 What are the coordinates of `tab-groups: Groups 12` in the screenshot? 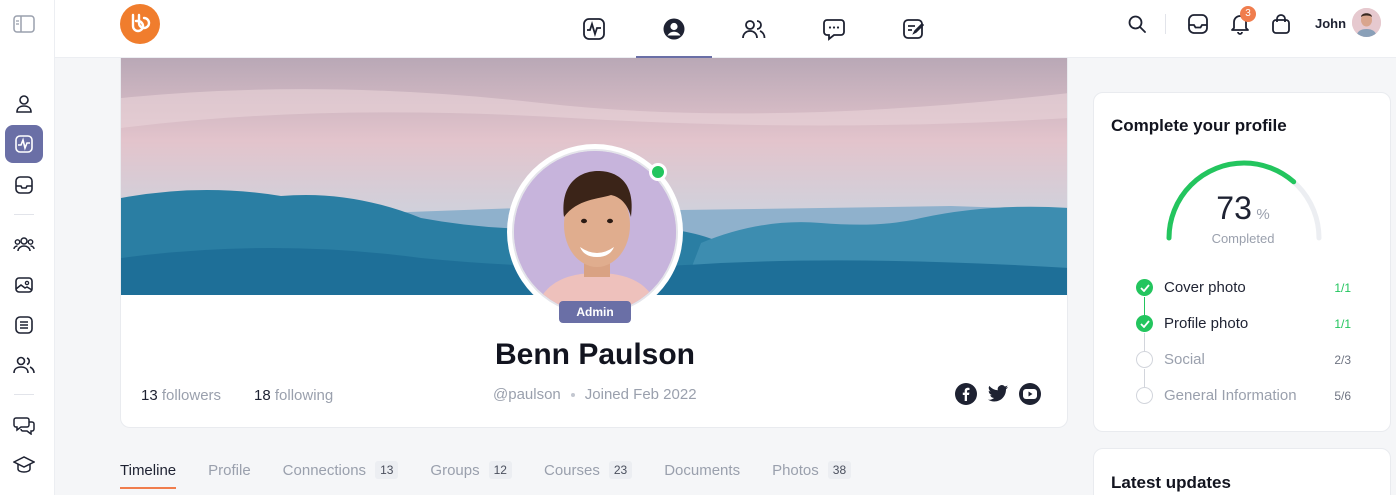 It's located at (471, 470).